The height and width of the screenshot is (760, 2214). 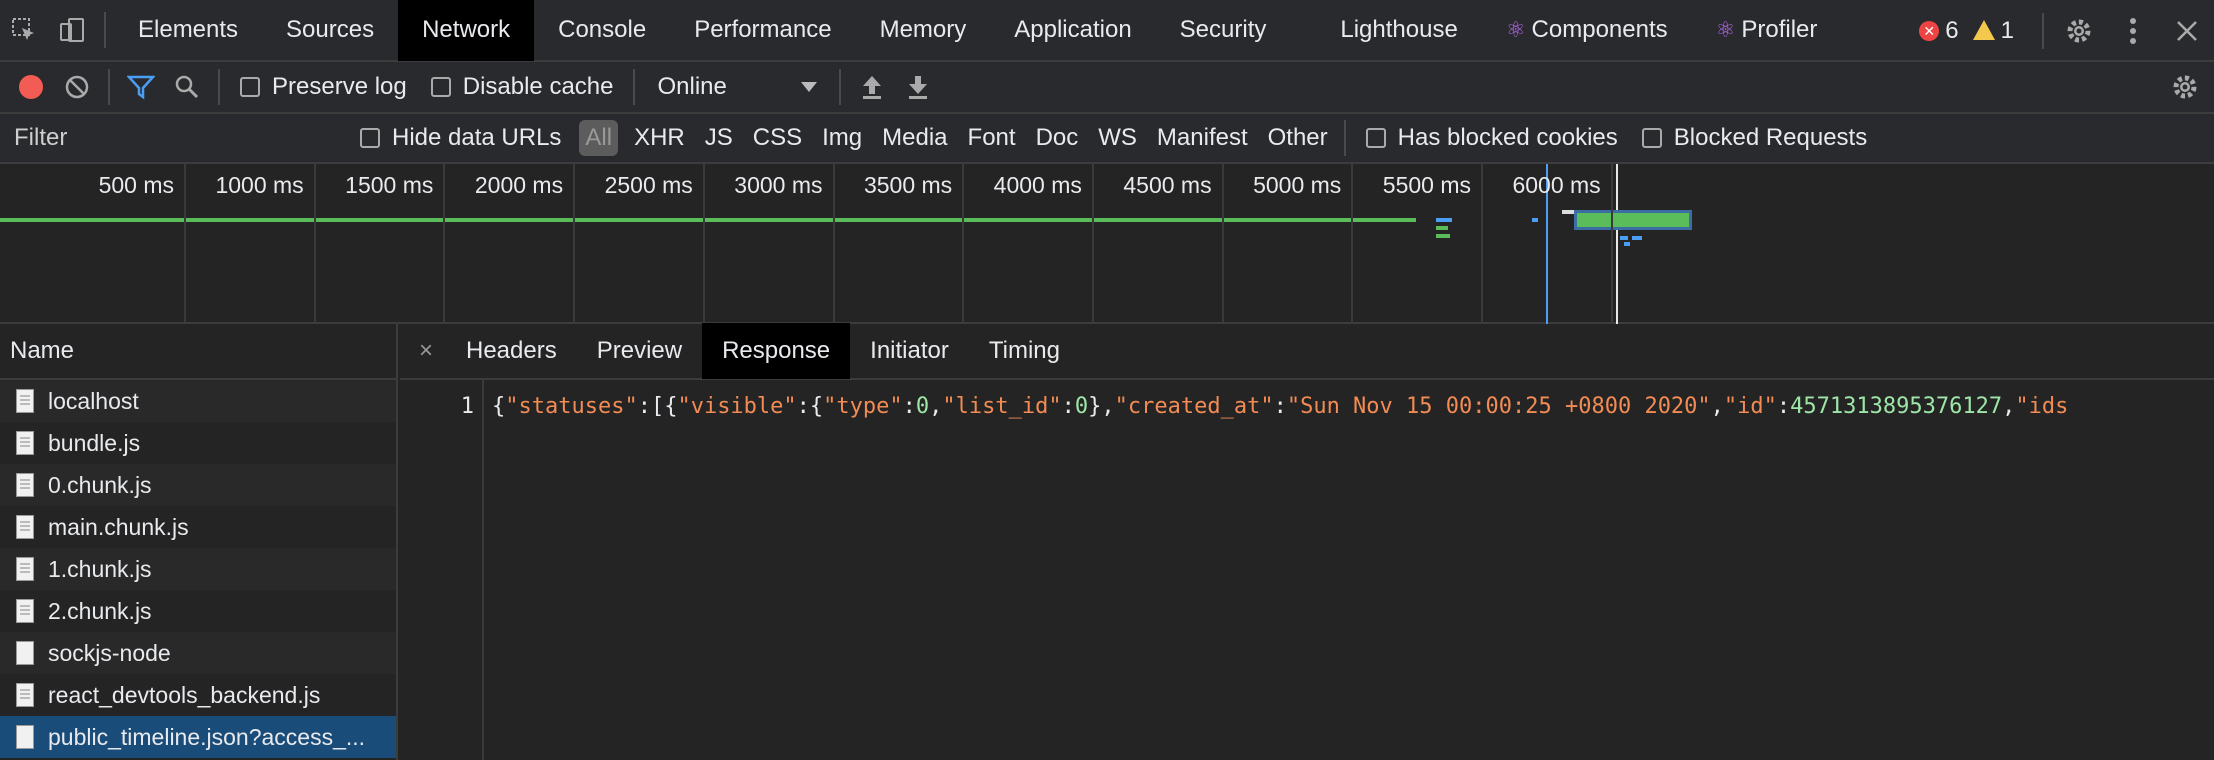 What do you see at coordinates (339, 86) in the screenshot?
I see `preserve-log-label: Preserve log` at bounding box center [339, 86].